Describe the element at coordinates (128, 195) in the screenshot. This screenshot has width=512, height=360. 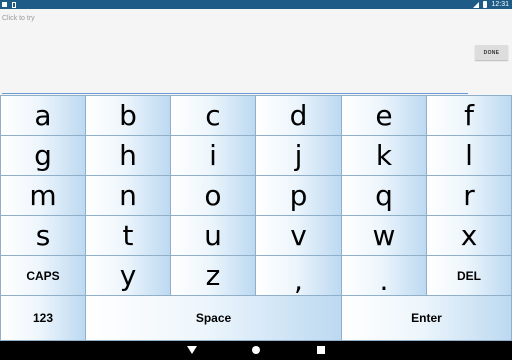
I see `key-n: n` at that location.